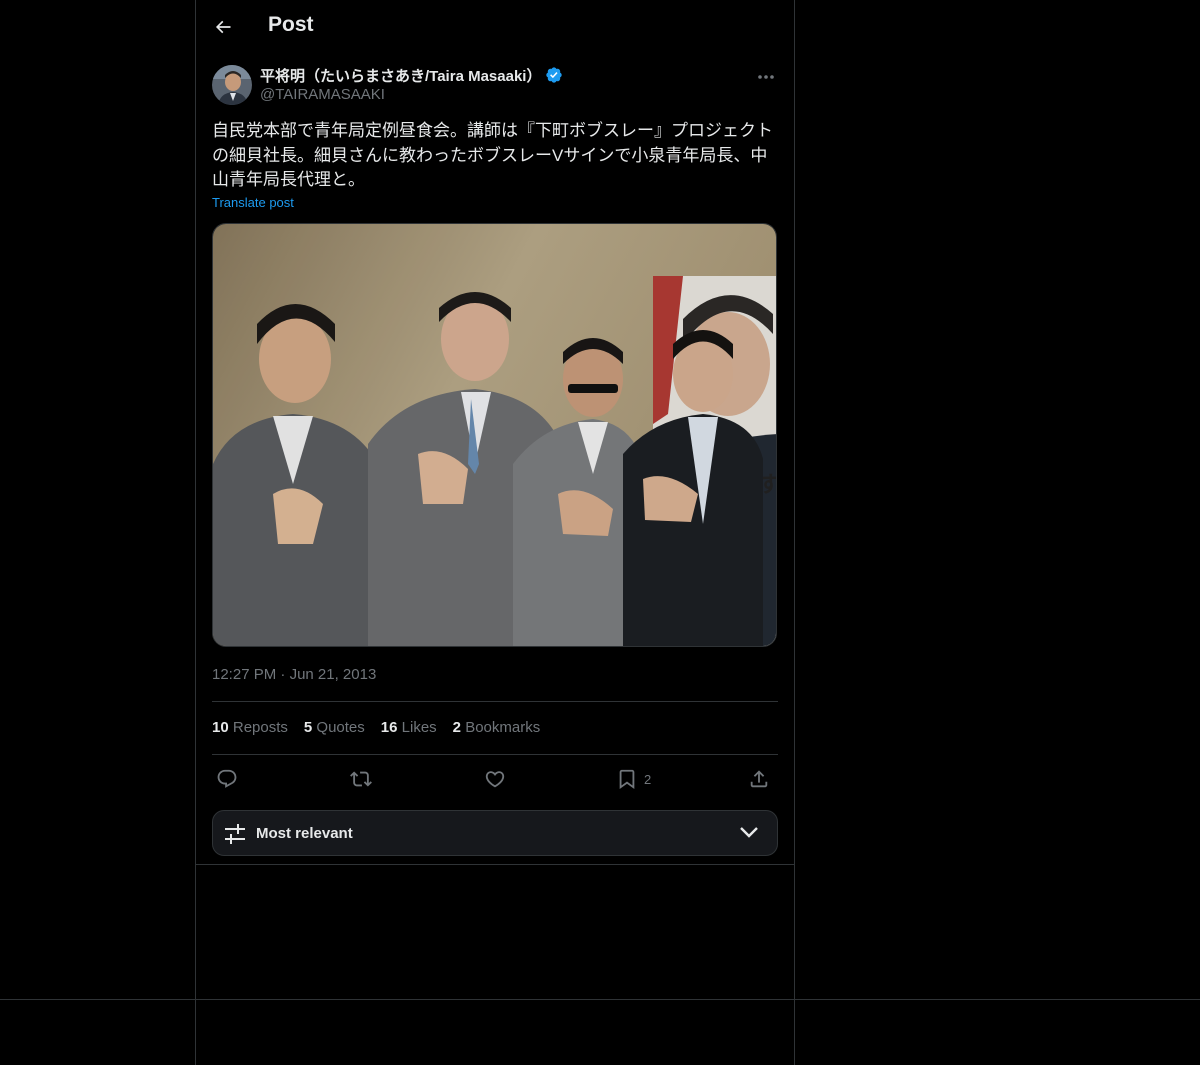 This screenshot has height=1065, width=1200. I want to click on bookmarks-label: Bookmarks, so click(503, 727).